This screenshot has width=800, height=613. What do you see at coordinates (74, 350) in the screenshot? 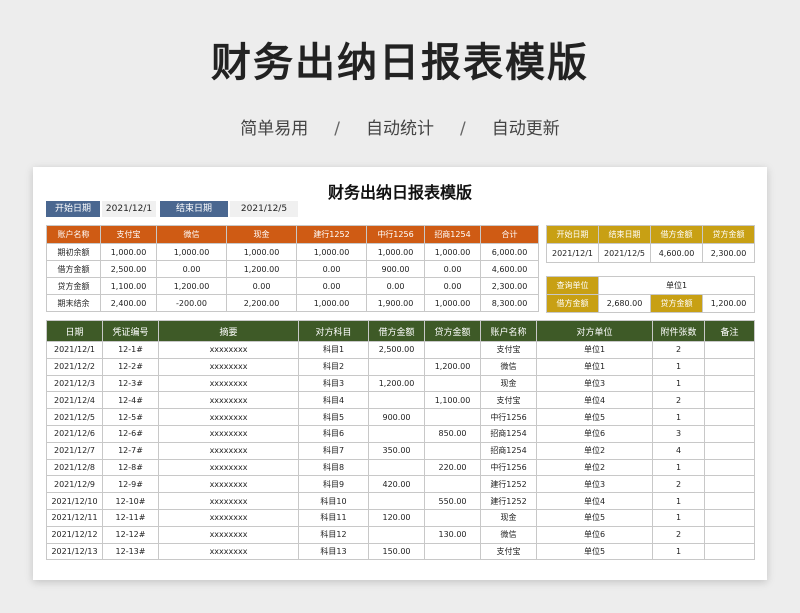
I see `detail-cell-date: 2021/12/1` at bounding box center [74, 350].